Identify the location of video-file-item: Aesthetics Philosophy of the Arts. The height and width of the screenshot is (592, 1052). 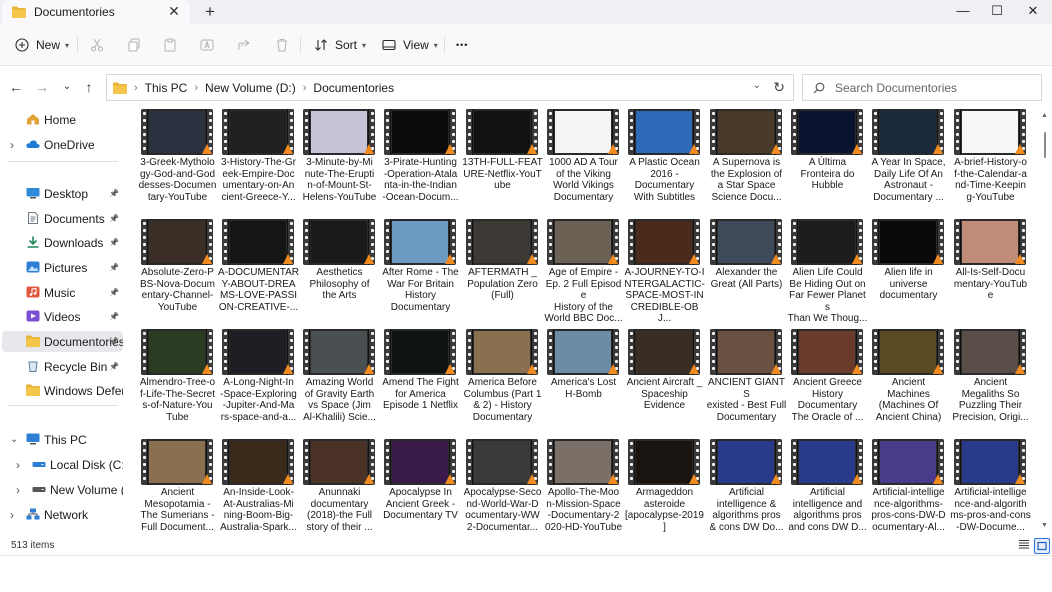
(339, 271).